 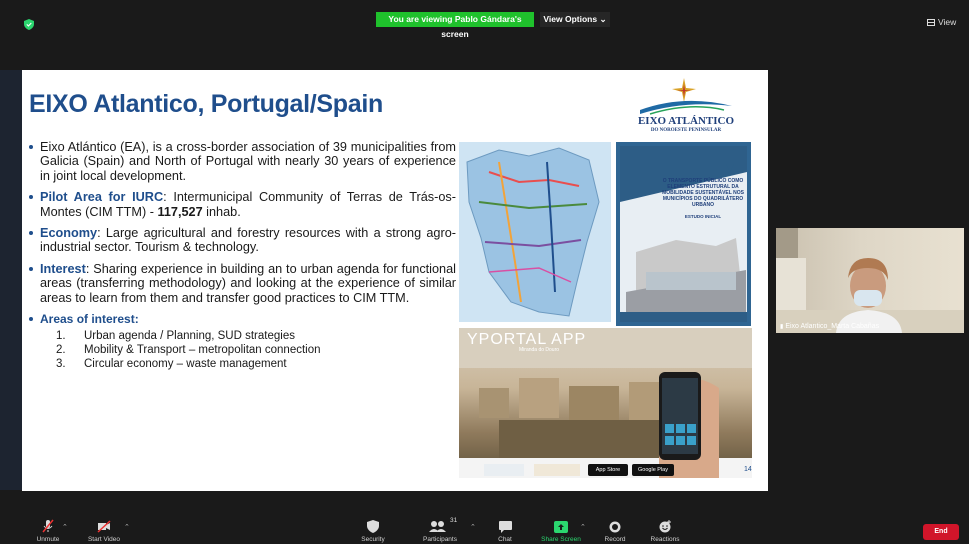 I want to click on video-off-icon, so click(x=104, y=526).